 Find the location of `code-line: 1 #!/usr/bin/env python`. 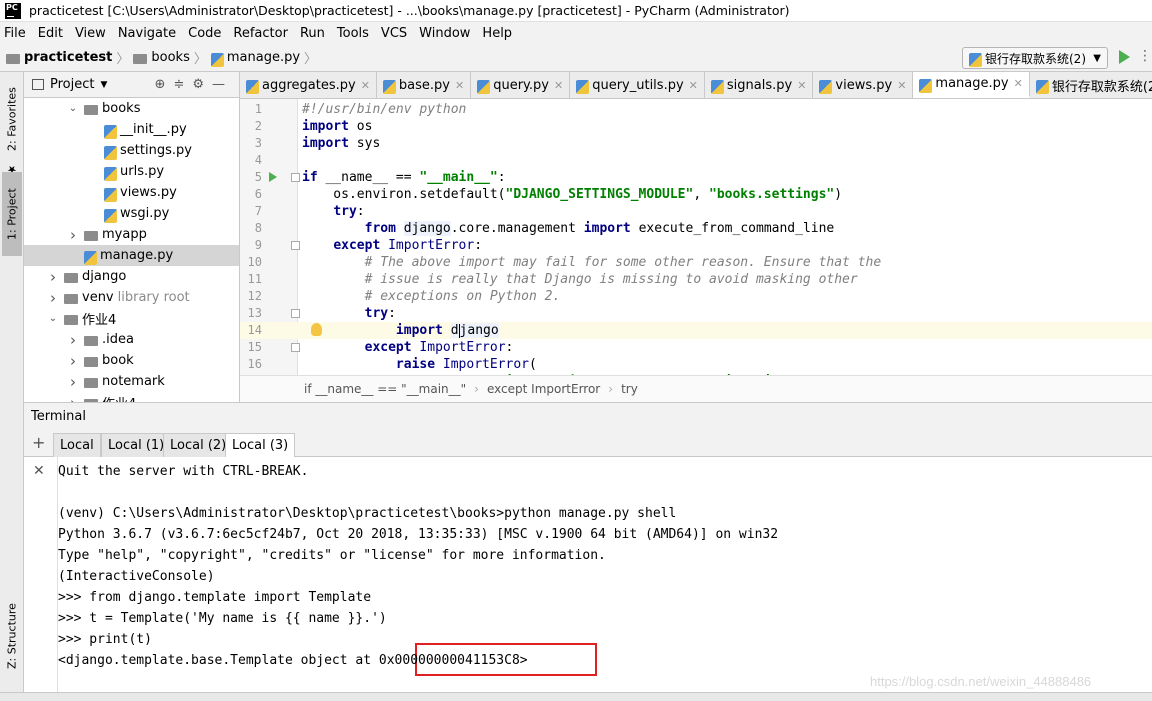

code-line: 1 #!/usr/bin/env python is located at coordinates (696, 109).